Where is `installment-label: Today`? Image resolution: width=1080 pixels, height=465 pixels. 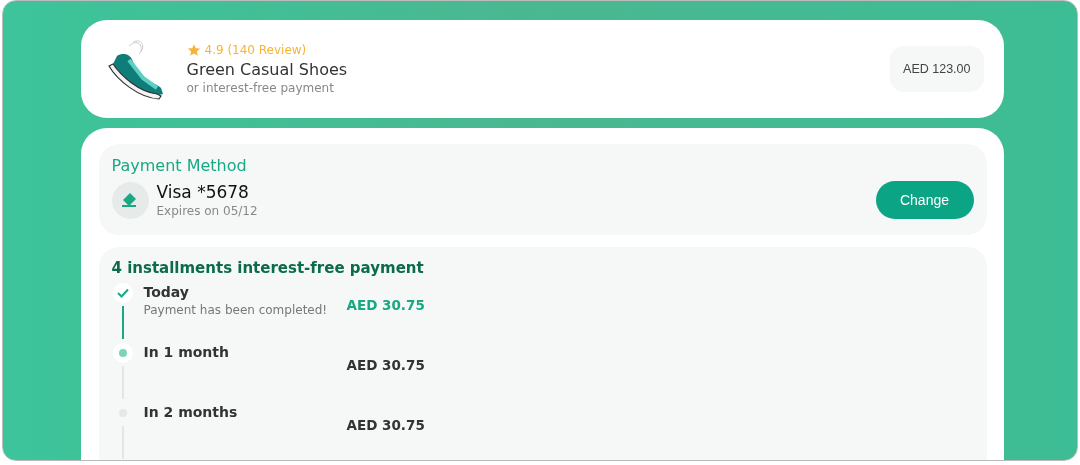 installment-label: Today is located at coordinates (166, 292).